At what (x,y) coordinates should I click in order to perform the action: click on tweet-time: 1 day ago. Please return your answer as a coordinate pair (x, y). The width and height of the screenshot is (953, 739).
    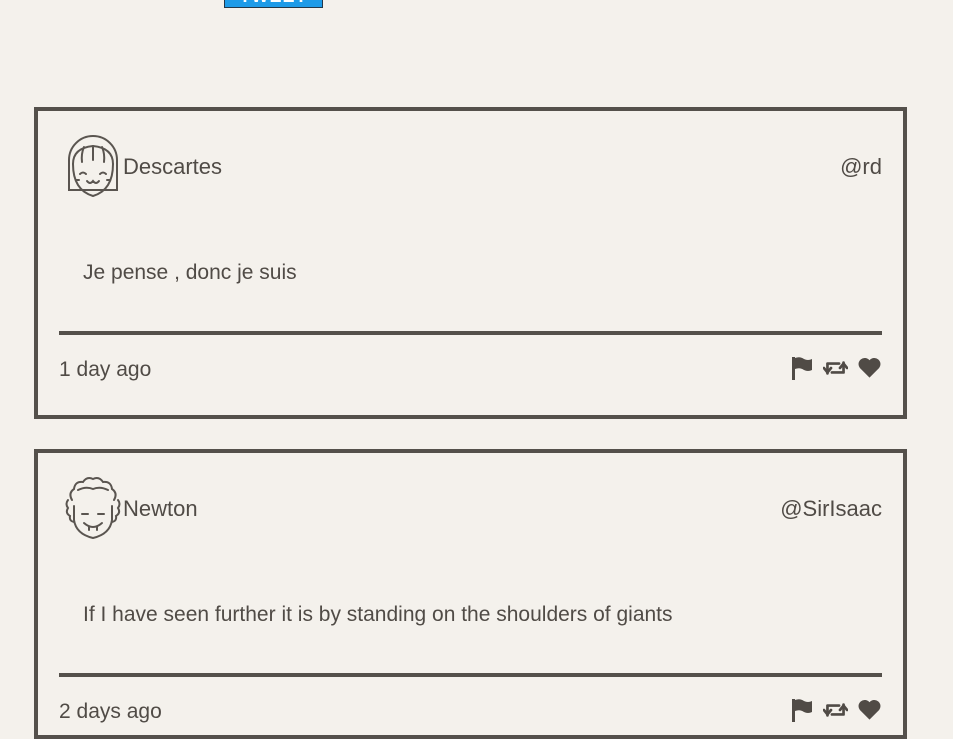
    Looking at the image, I should click on (105, 369).